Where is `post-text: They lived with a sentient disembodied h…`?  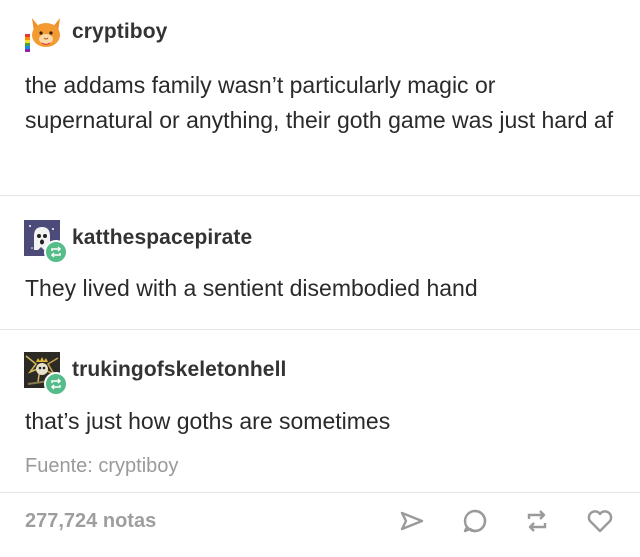
post-text: They lived with a sentient disembodied h… is located at coordinates (251, 288).